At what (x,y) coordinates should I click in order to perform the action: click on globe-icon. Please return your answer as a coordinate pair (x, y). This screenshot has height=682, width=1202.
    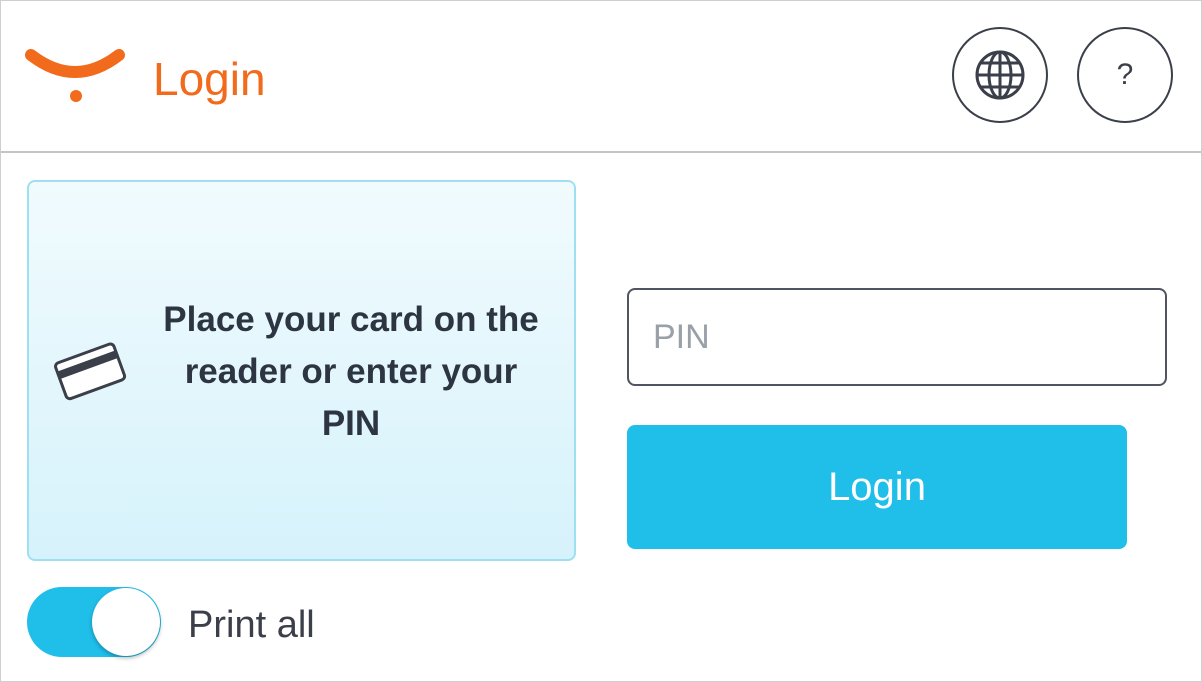
    Looking at the image, I should click on (1000, 75).